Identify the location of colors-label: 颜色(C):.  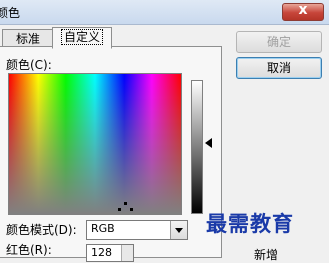
(29, 65).